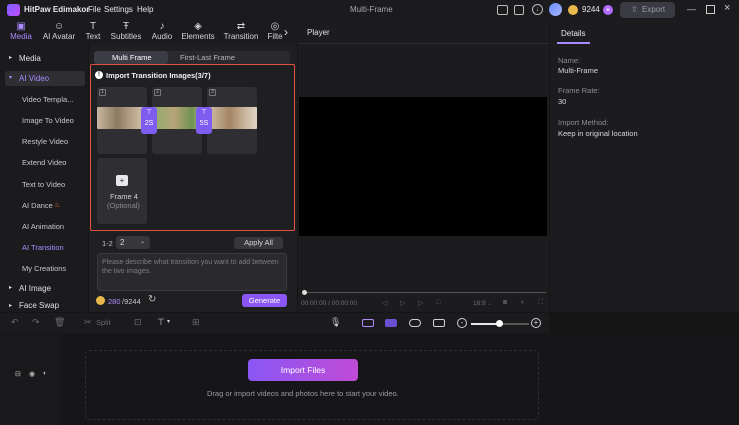  Describe the element at coordinates (45, 141) in the screenshot. I see `sidebar-item-restyle-video: Restyle Video` at that location.